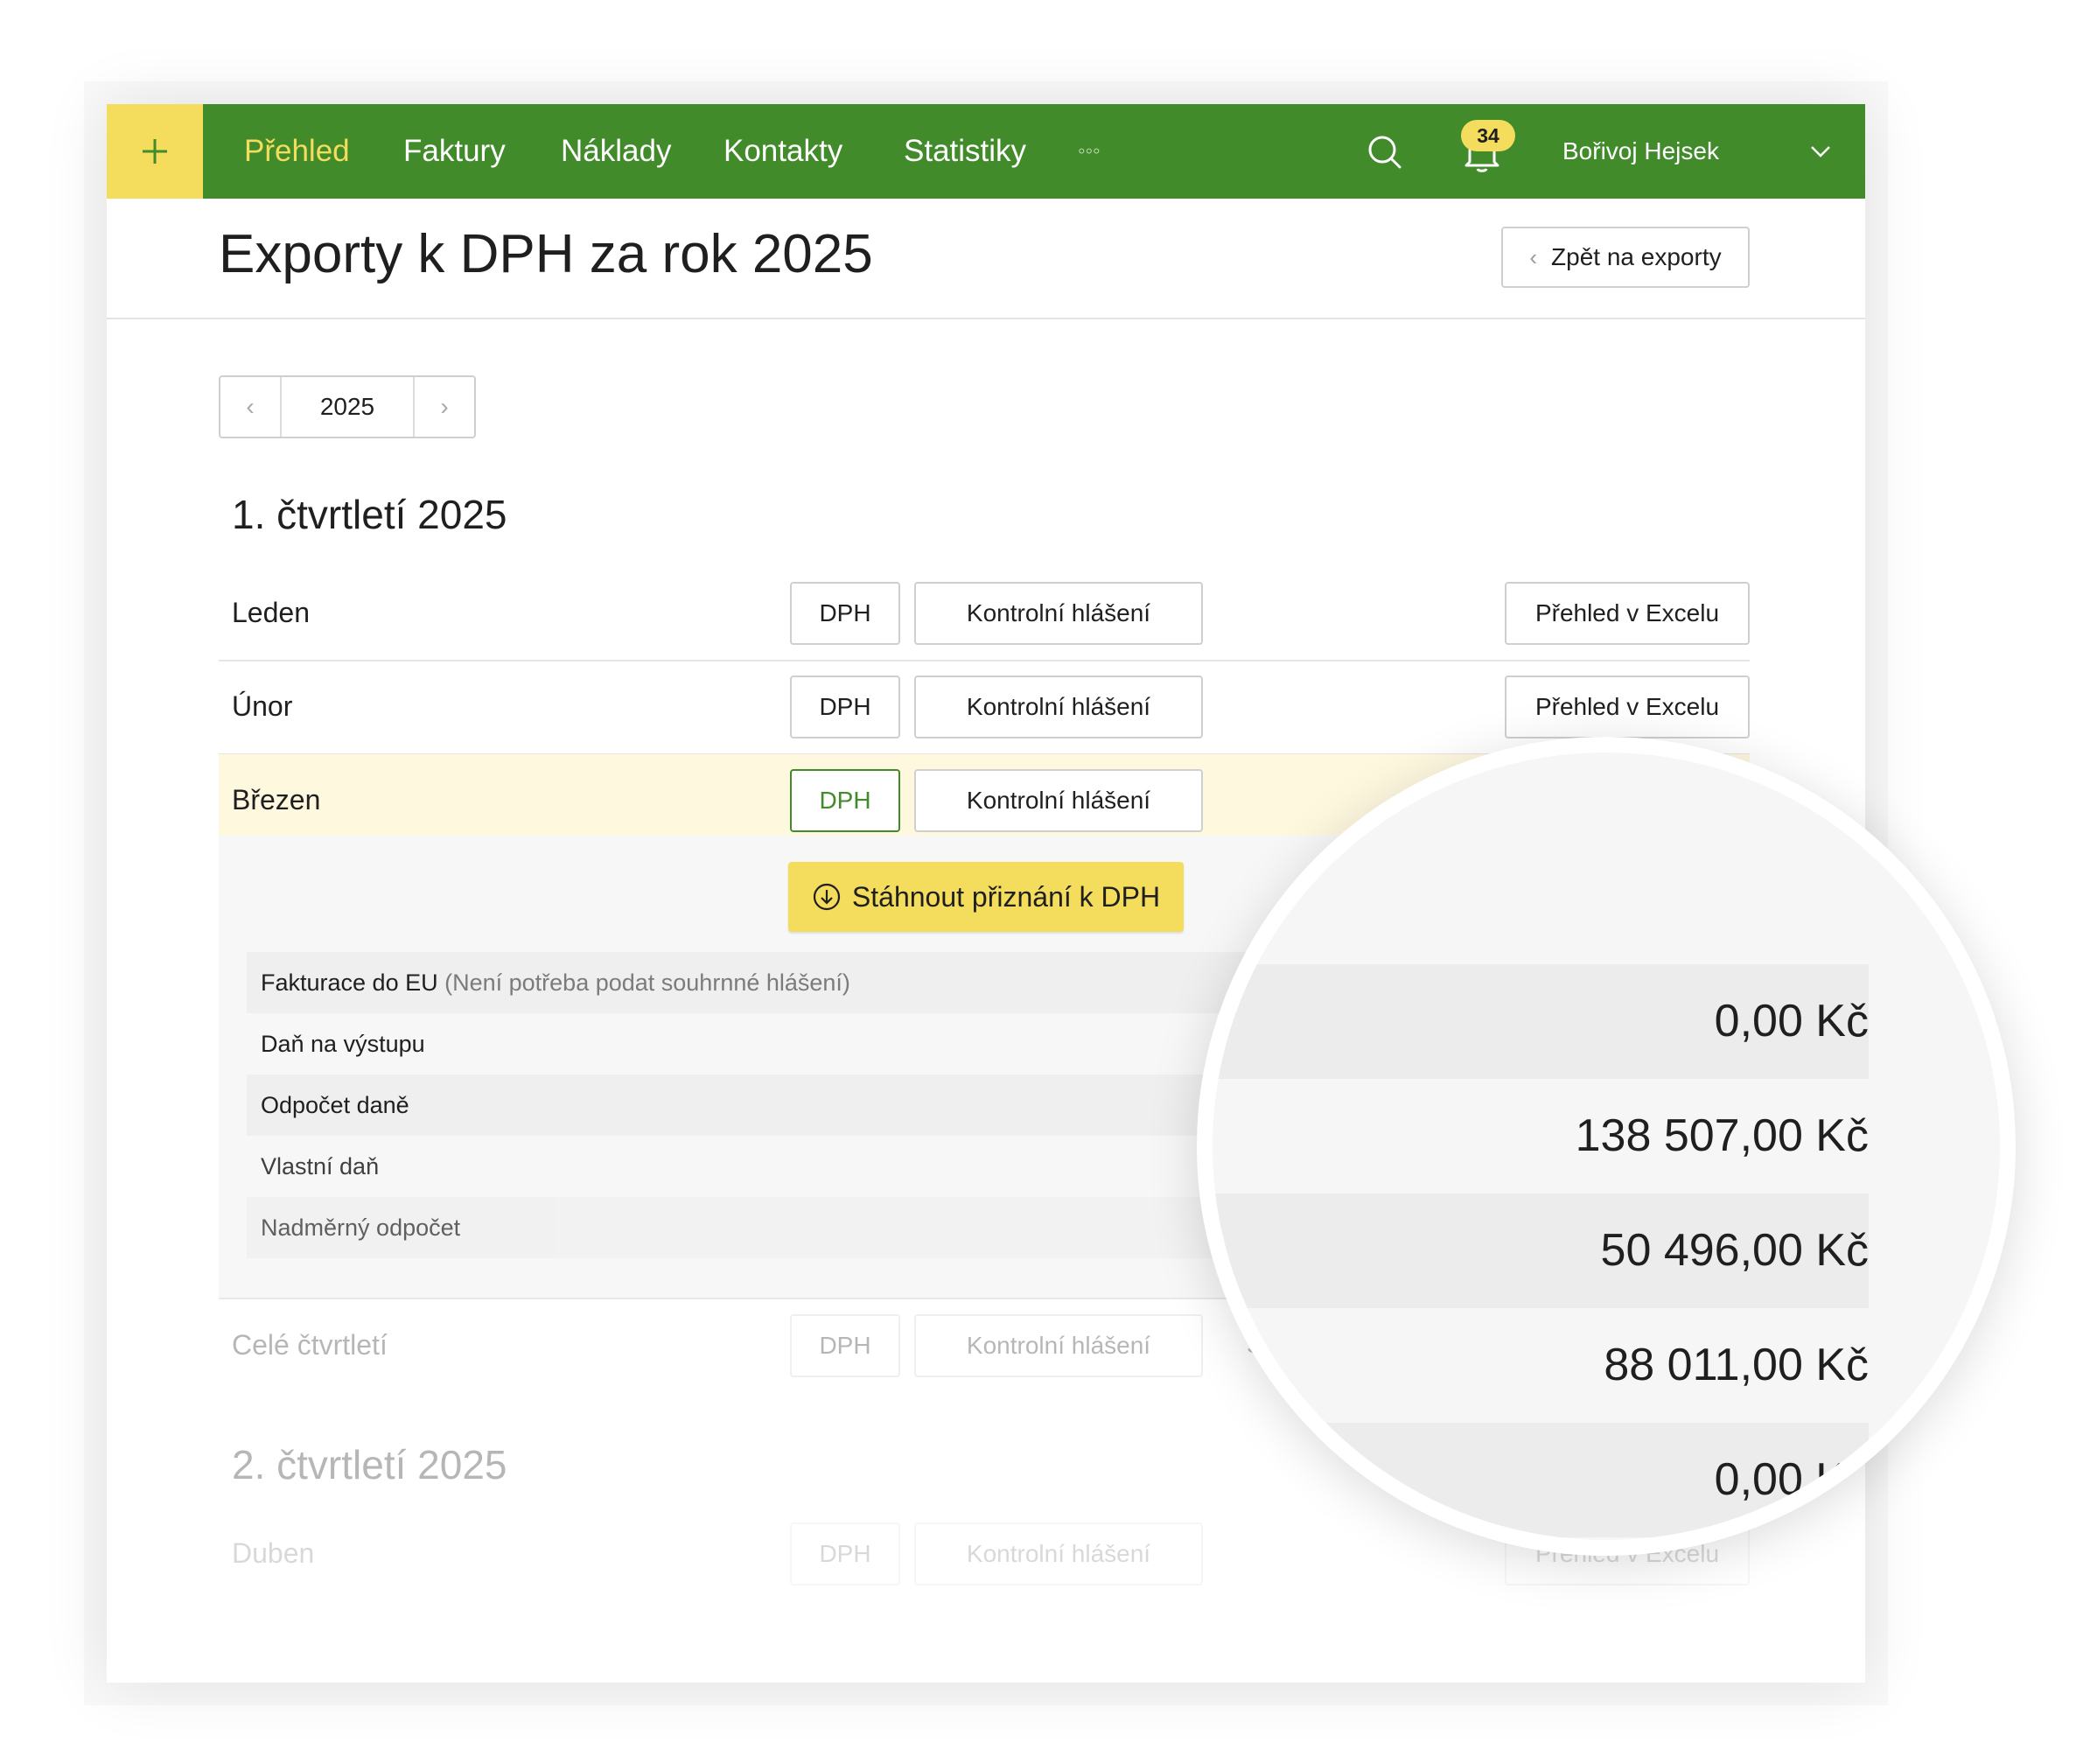 This screenshot has height=1764, width=2097. I want to click on detail-row-odpocet-dane: Odpočet daně, so click(750, 1105).